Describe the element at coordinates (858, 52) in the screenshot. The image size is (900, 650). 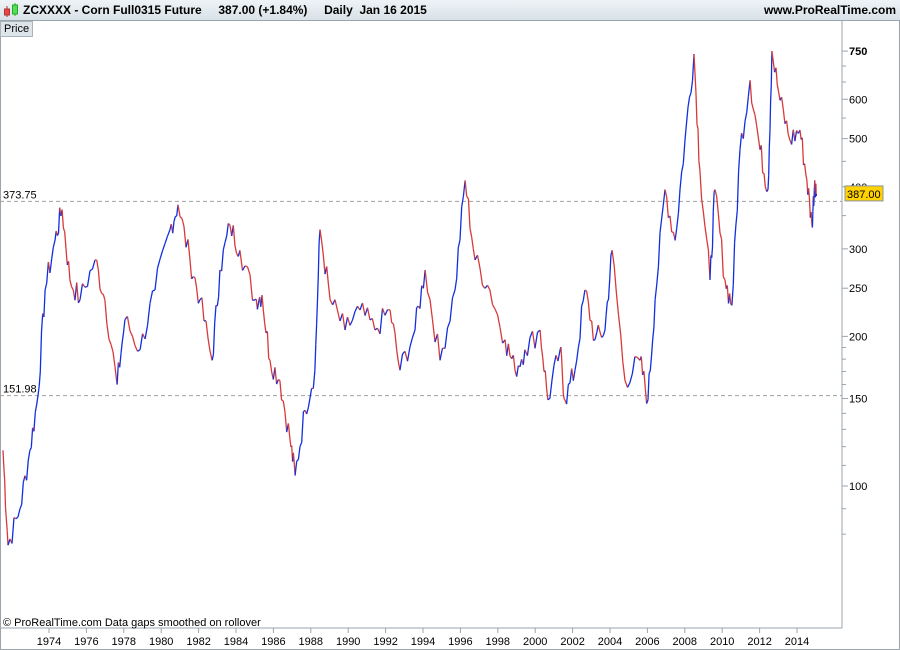
I see `y-tick-label: 750` at that location.